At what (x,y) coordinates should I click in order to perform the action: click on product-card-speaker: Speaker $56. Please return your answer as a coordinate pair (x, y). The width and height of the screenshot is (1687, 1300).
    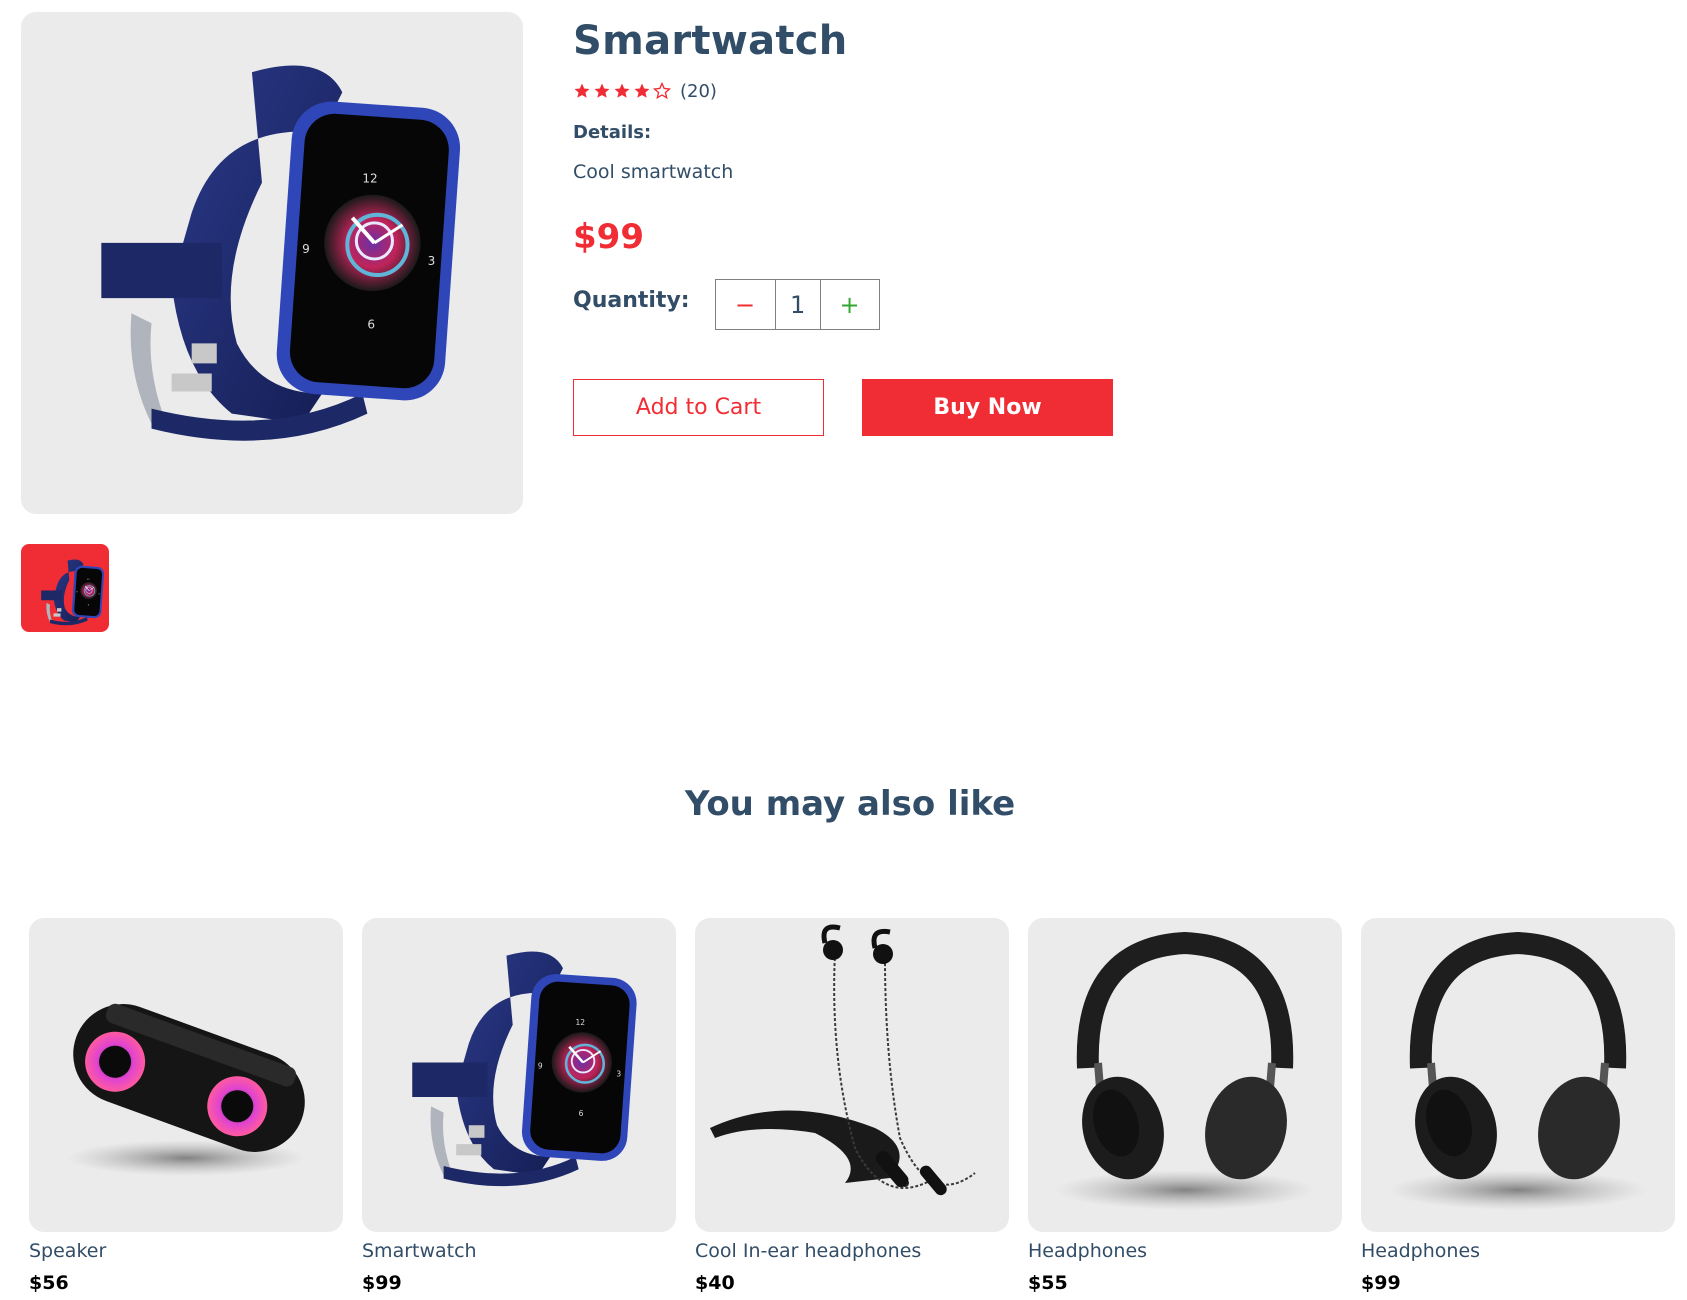
    Looking at the image, I should click on (186, 1106).